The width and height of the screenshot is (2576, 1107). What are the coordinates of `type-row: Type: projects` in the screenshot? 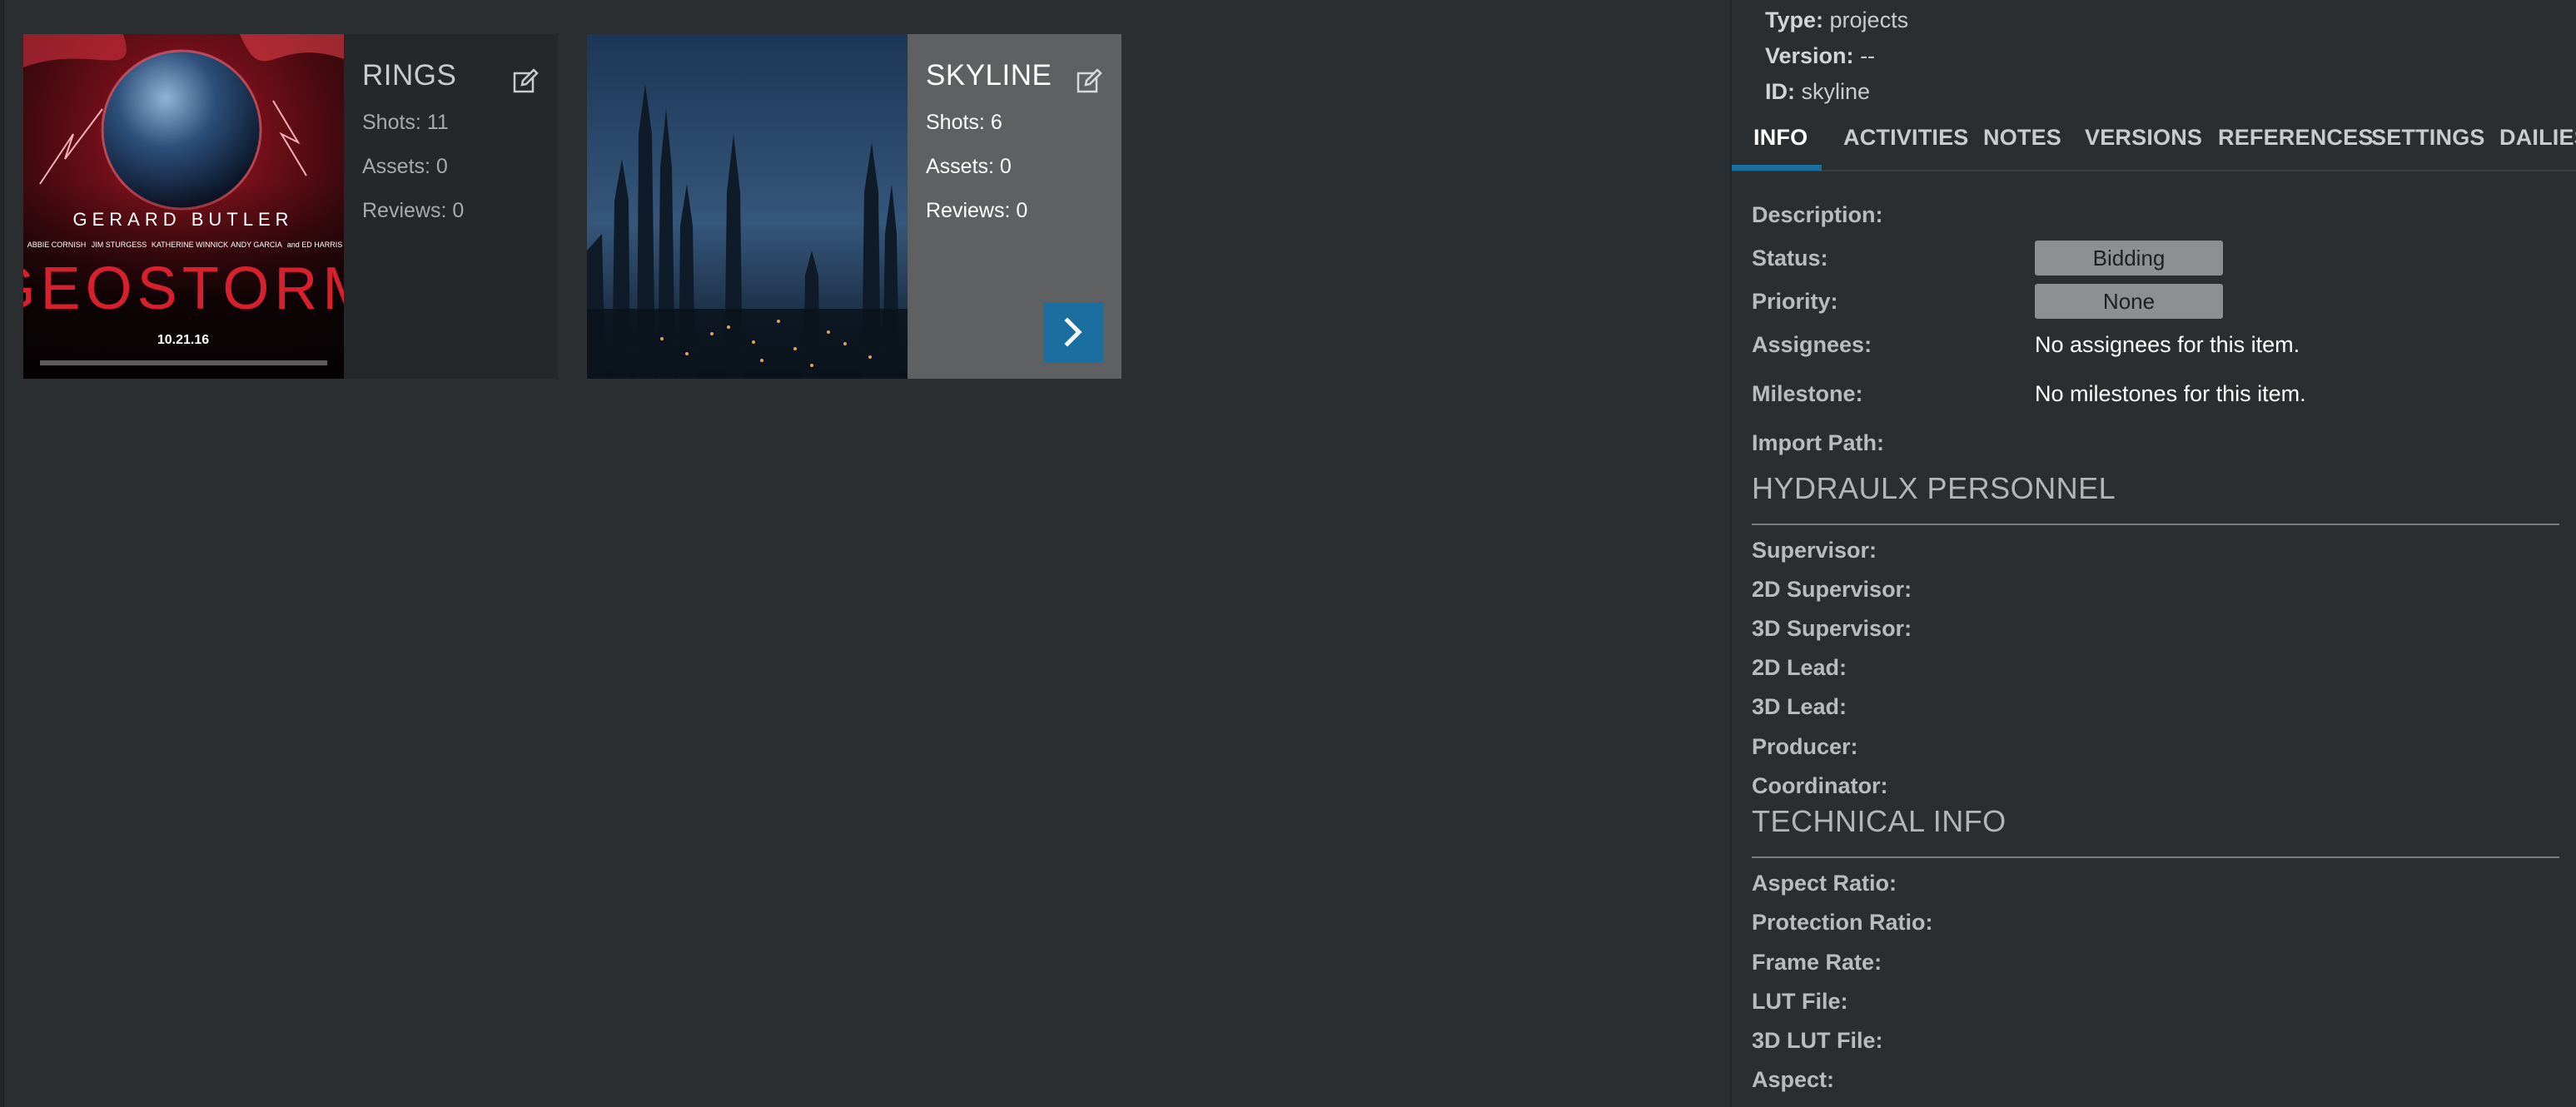 It's located at (1836, 20).